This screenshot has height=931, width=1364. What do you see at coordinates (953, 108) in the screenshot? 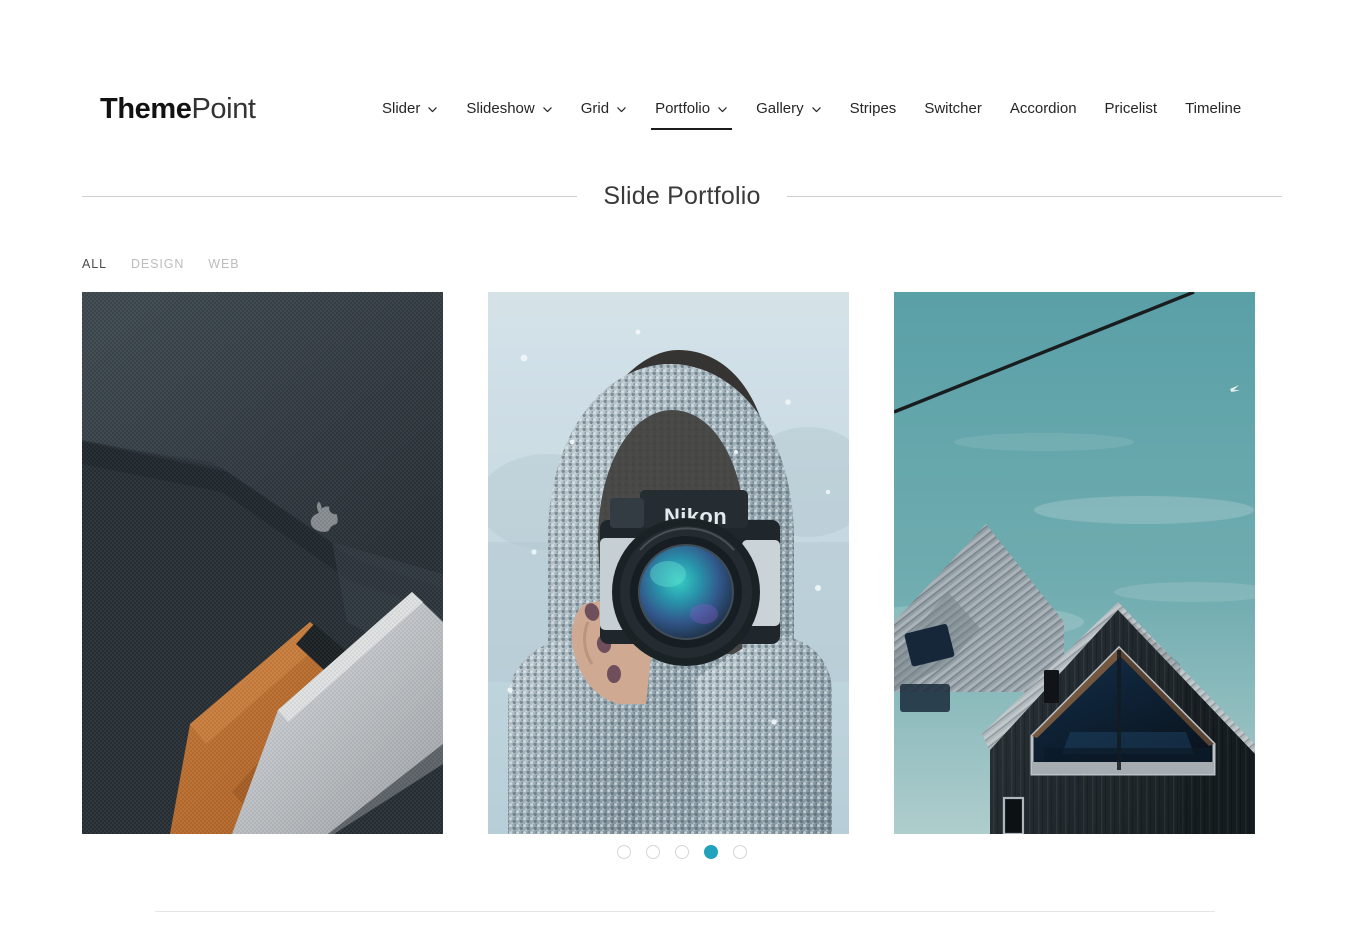
I see `nav-item-label: Switcher` at bounding box center [953, 108].